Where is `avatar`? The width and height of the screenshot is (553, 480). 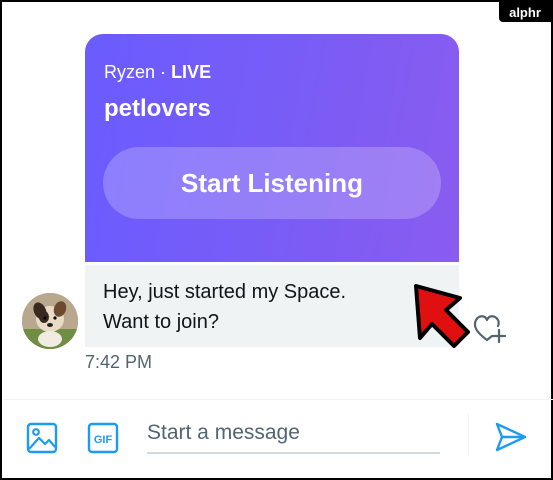 avatar is located at coordinates (50, 321).